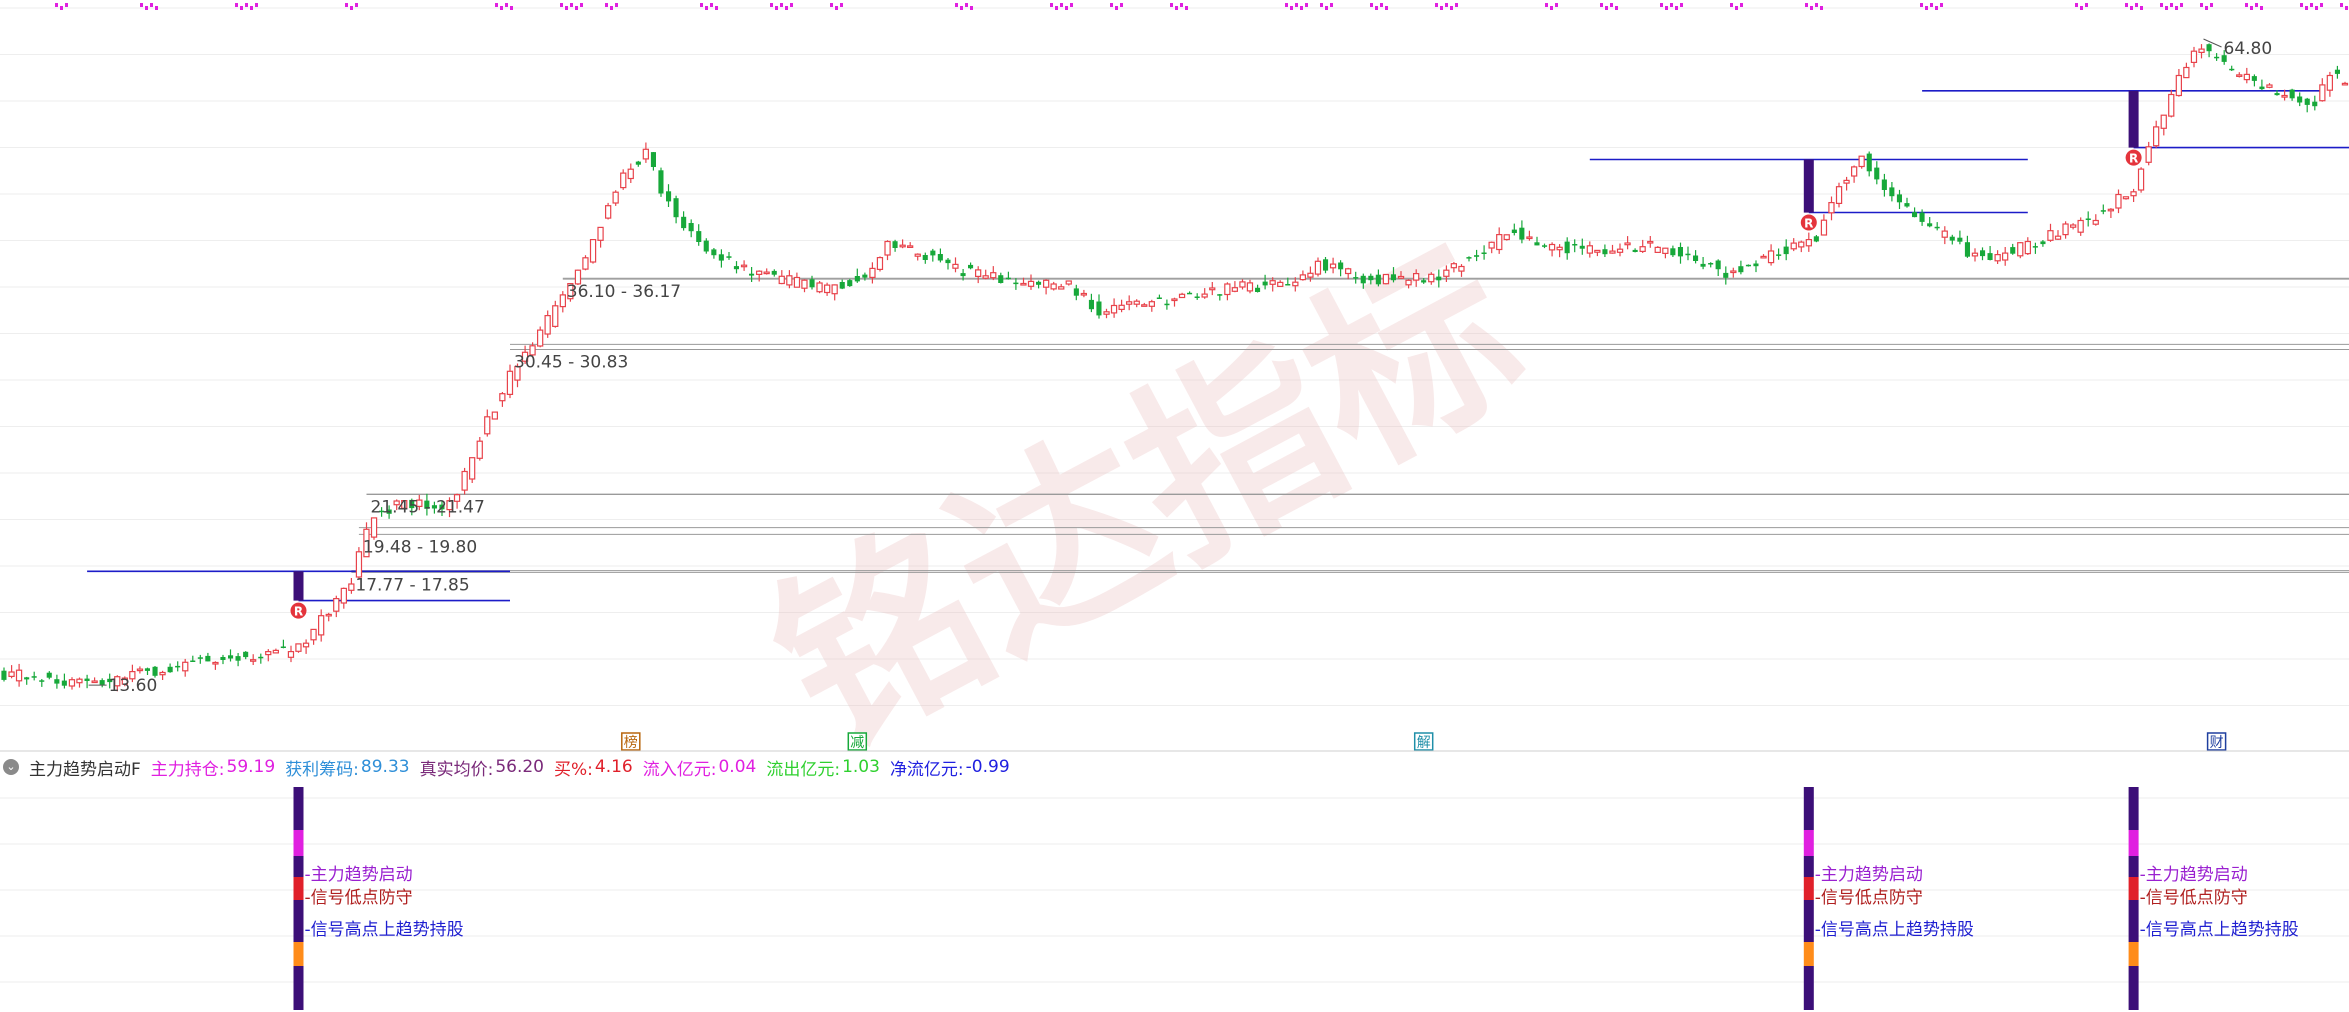 The height and width of the screenshot is (1012, 2349). What do you see at coordinates (571, 363) in the screenshot?
I see `zone-label: 30.45 - 30.83` at bounding box center [571, 363].